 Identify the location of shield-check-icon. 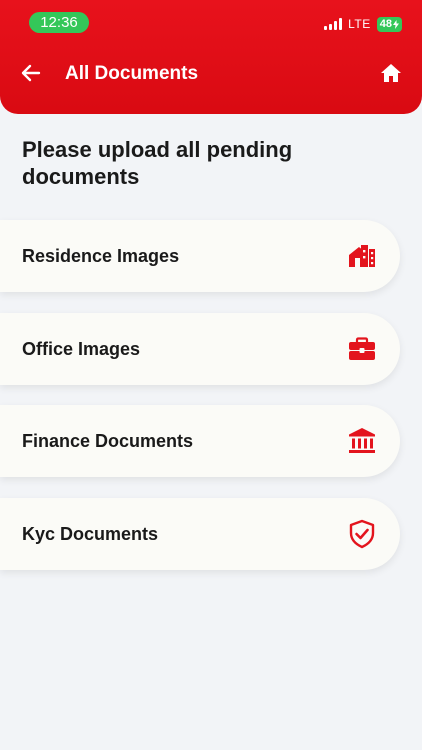
(362, 534).